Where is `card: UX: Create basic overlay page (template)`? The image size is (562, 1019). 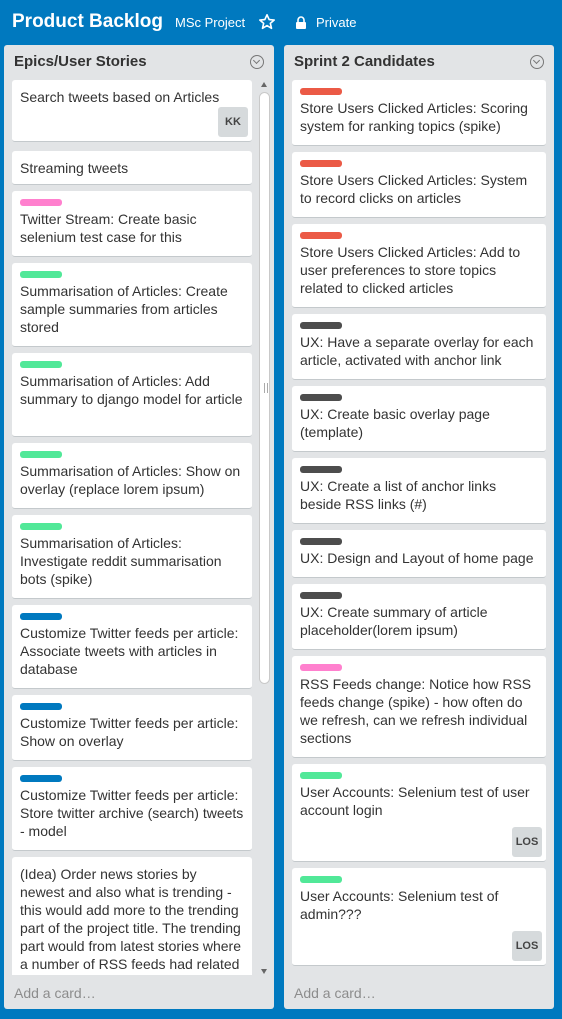 card: UX: Create basic overlay page (template) is located at coordinates (419, 419).